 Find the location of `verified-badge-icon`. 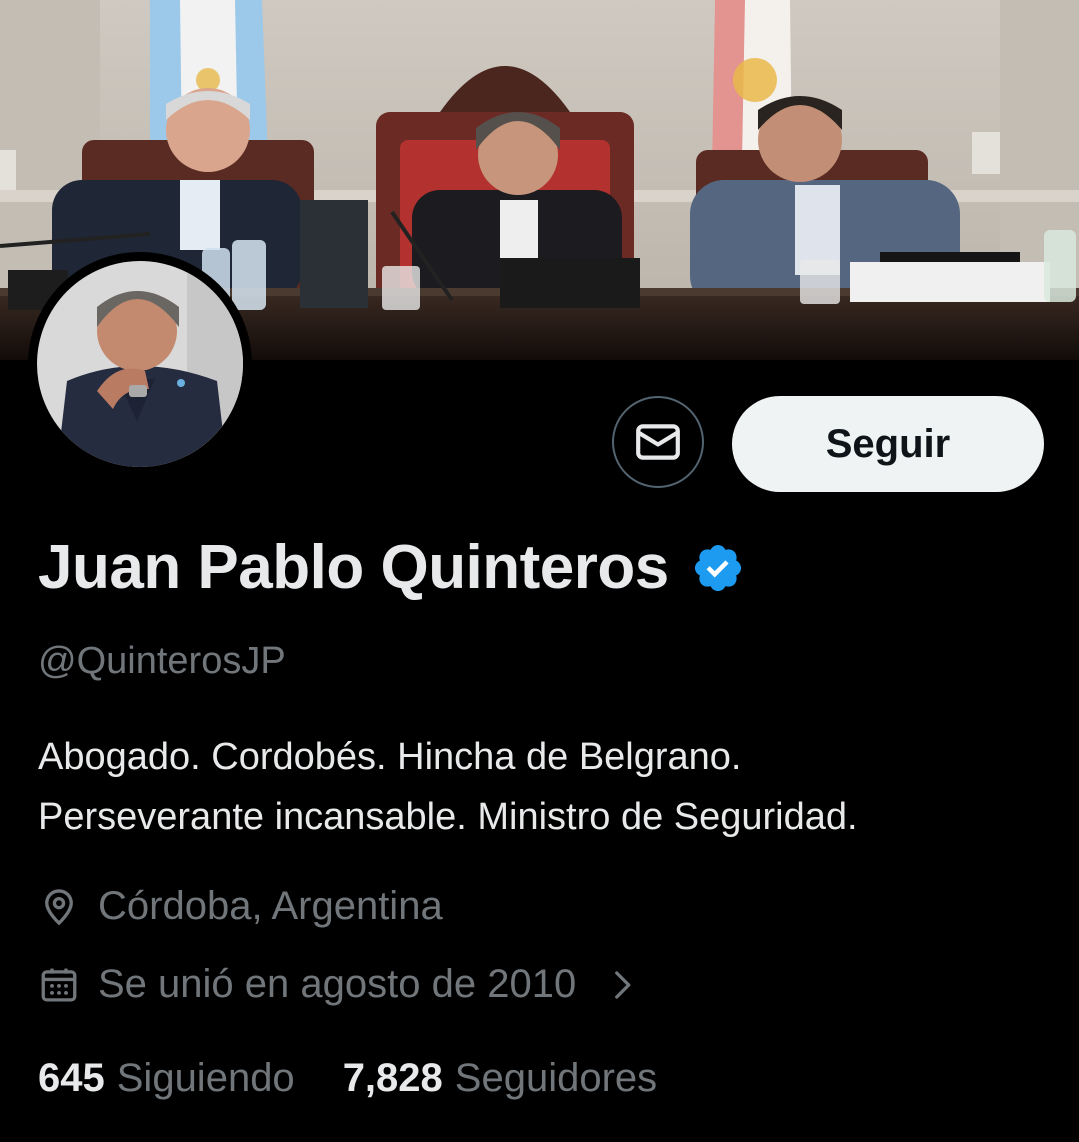

verified-badge-icon is located at coordinates (718, 568).